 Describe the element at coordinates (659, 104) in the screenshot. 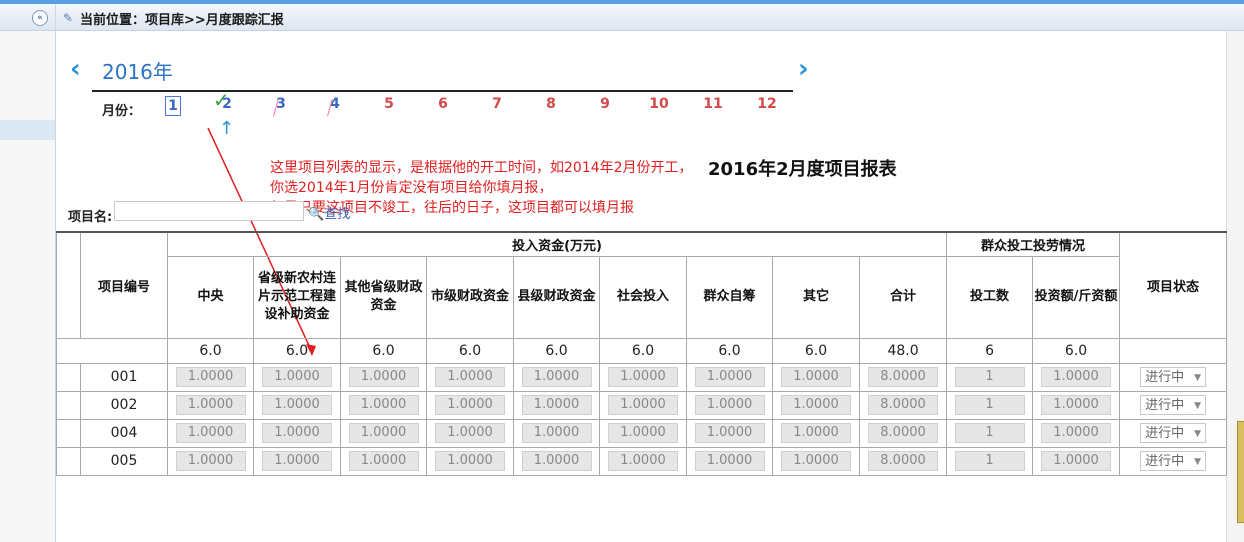

I see `month-10: 10` at that location.